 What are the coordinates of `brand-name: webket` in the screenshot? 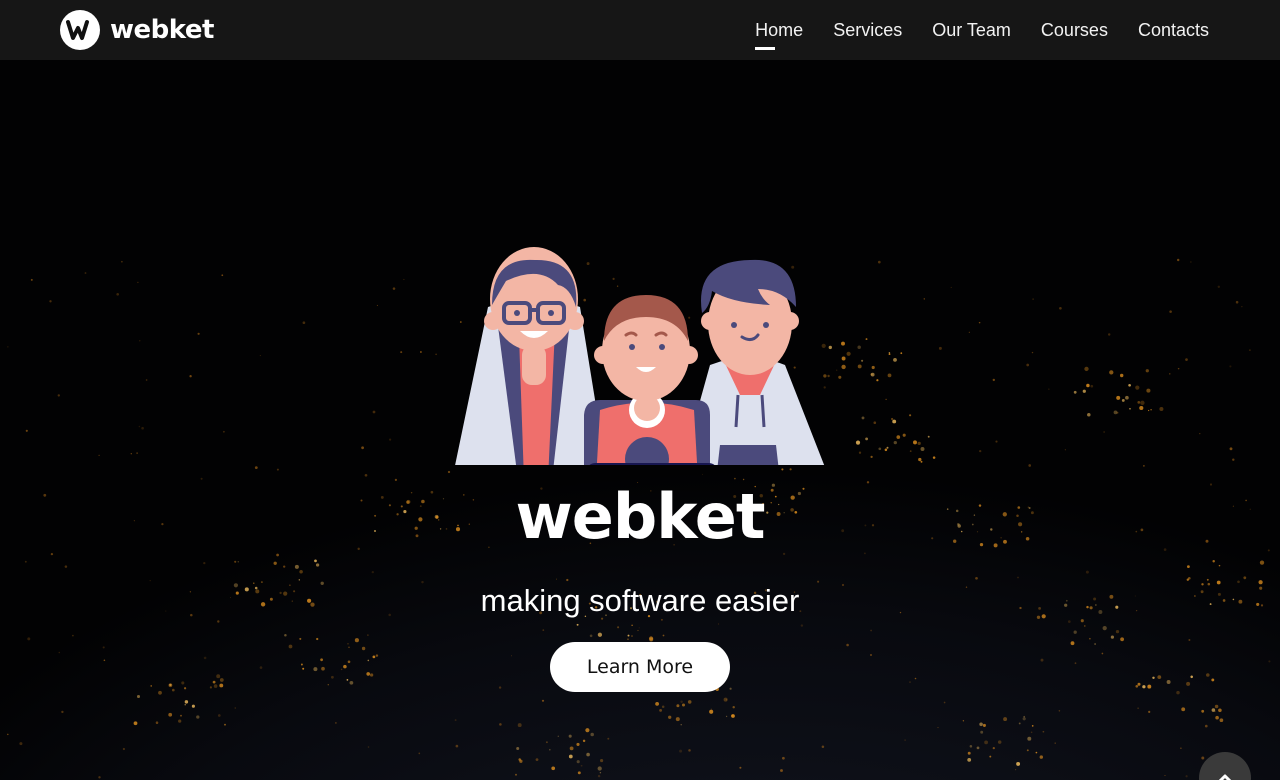 It's located at (162, 30).